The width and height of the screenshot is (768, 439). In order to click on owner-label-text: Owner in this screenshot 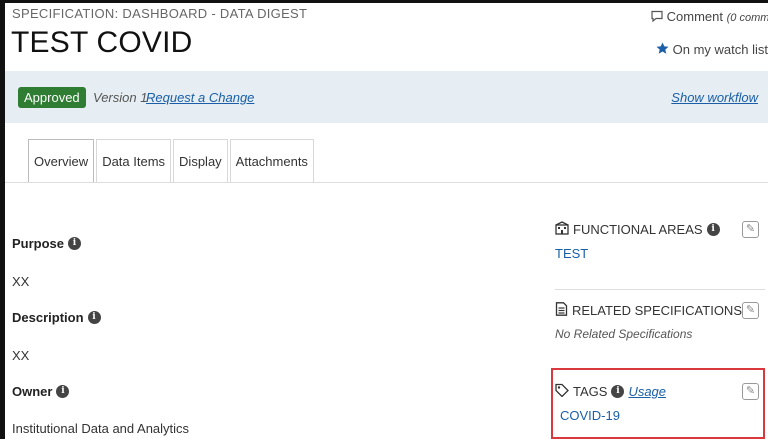, I will do `click(32, 391)`.